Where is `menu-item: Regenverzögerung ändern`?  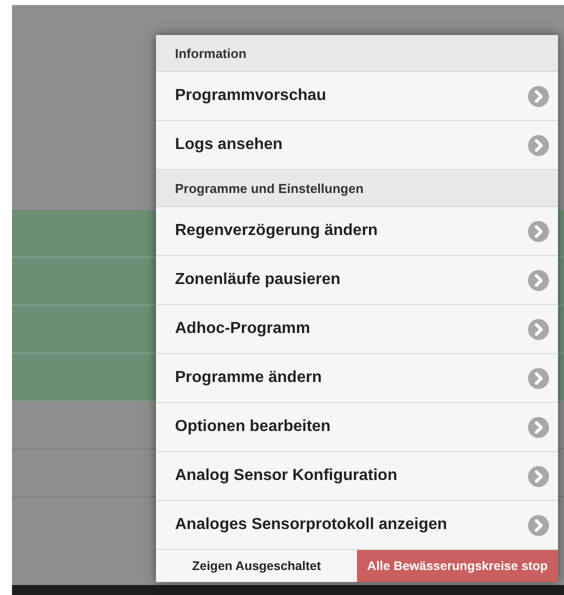
menu-item: Regenverzögerung ändern is located at coordinates (357, 231).